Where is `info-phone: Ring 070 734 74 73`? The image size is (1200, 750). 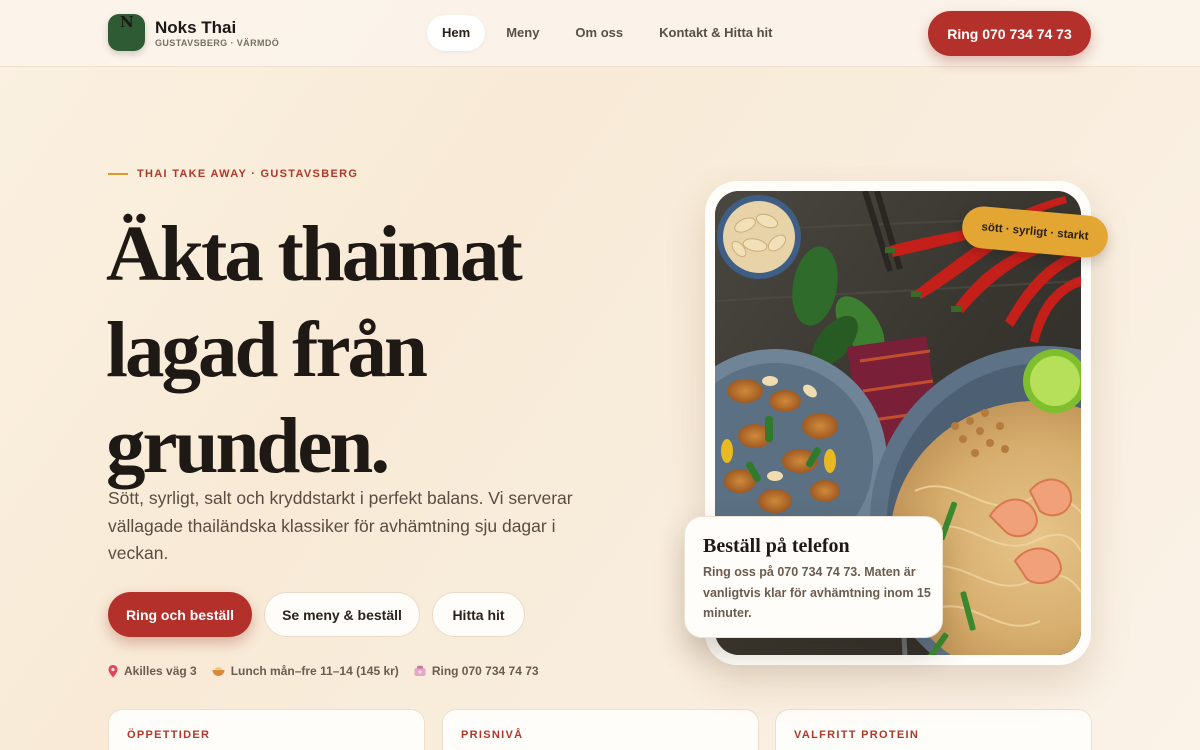 info-phone: Ring 070 734 74 73 is located at coordinates (476, 671).